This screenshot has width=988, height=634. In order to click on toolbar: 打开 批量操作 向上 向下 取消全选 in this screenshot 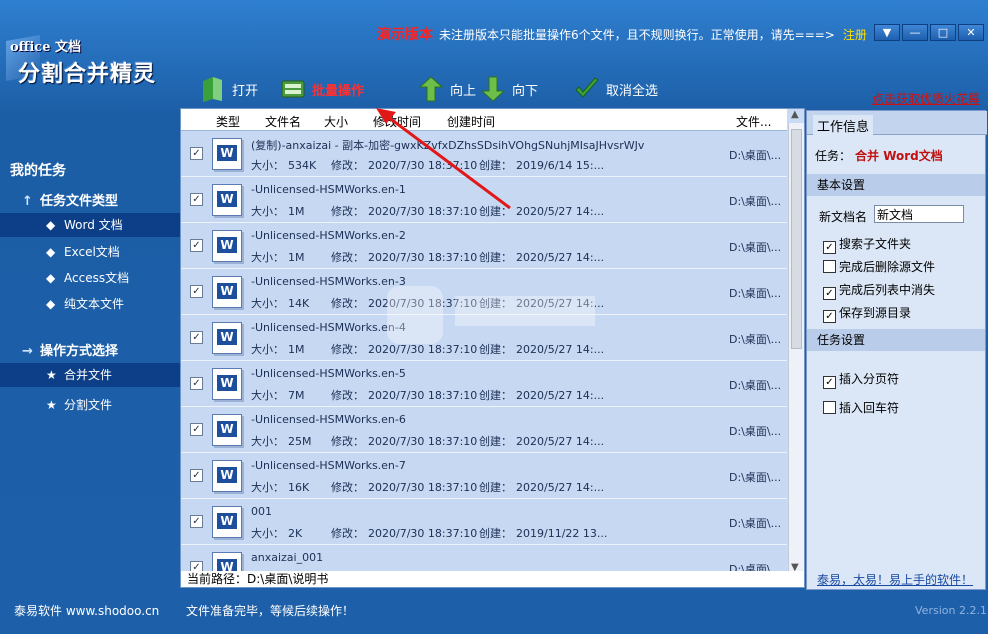, I will do `click(495, 88)`.